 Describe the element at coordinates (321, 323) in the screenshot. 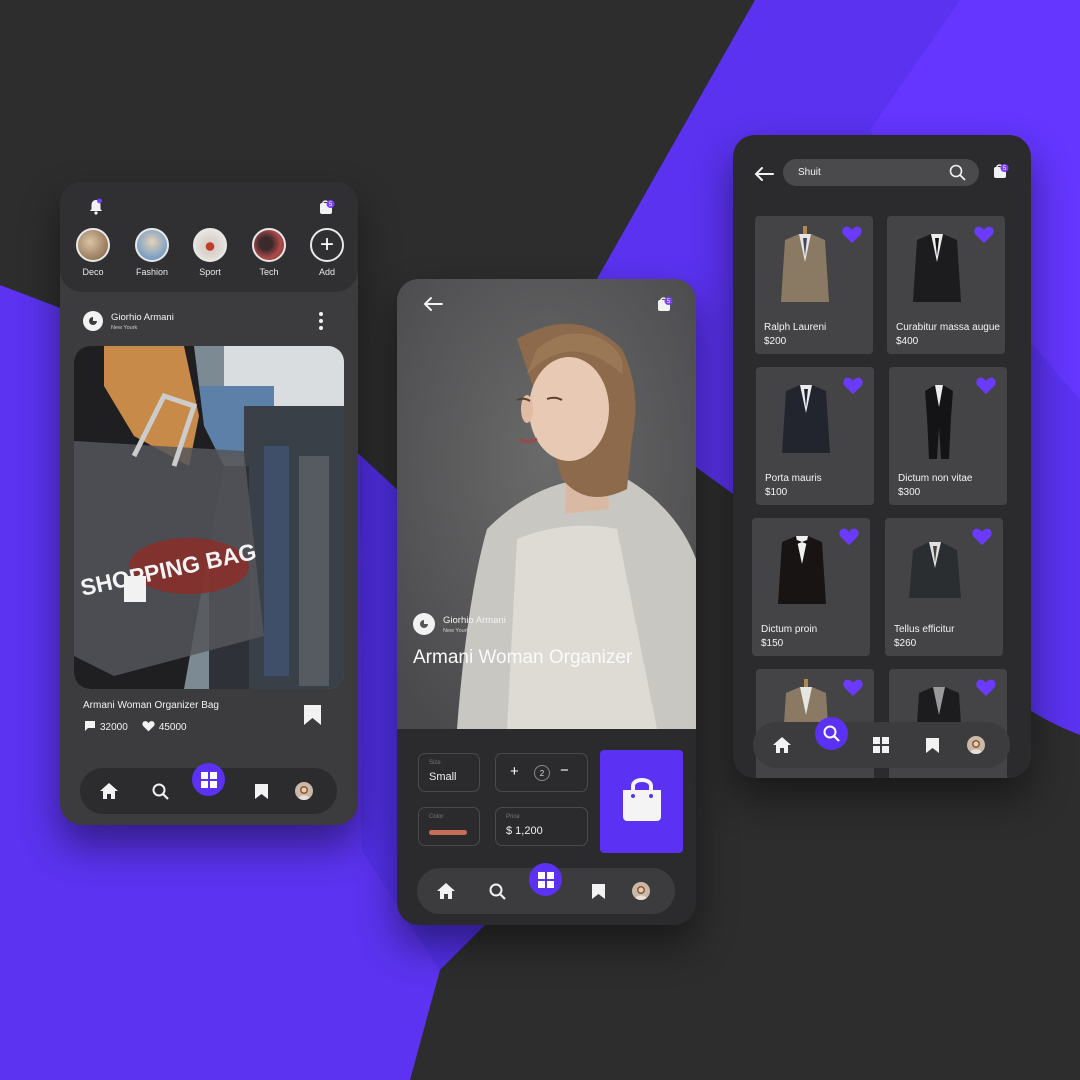

I see `more-vertical-icon` at that location.